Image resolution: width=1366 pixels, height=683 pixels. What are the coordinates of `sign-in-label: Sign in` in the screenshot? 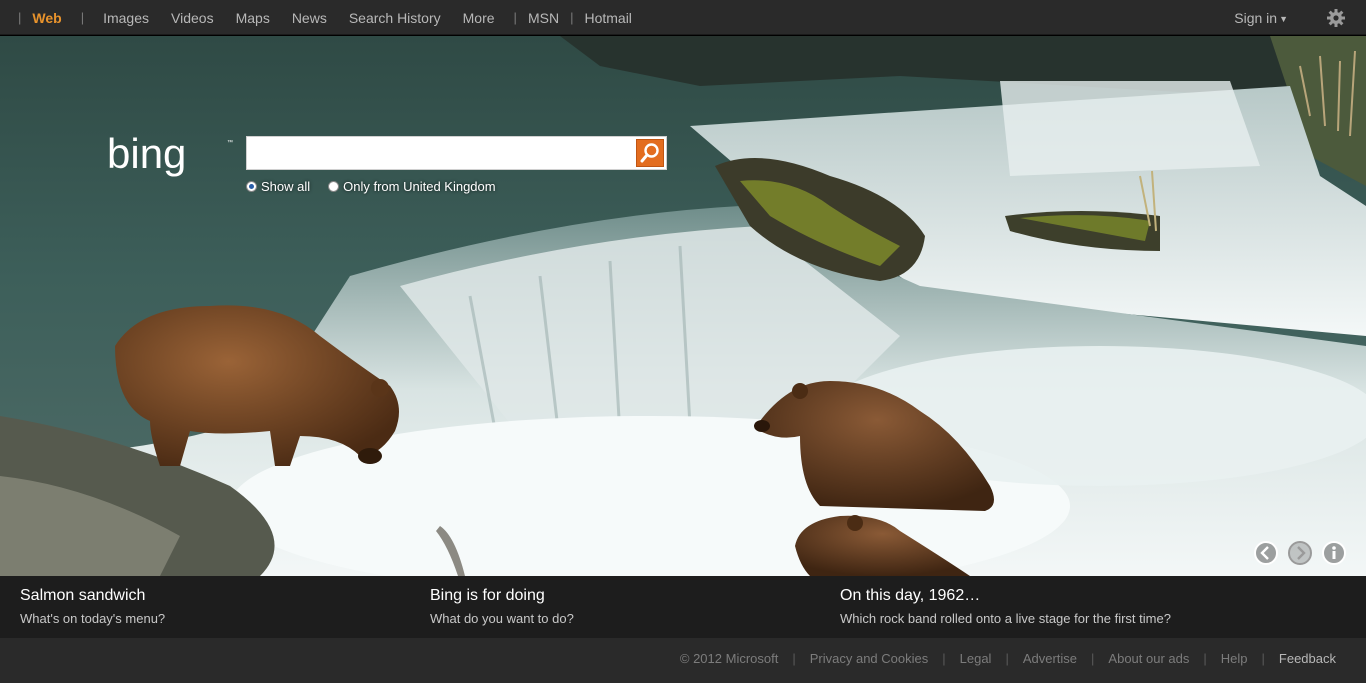 It's located at (1256, 18).